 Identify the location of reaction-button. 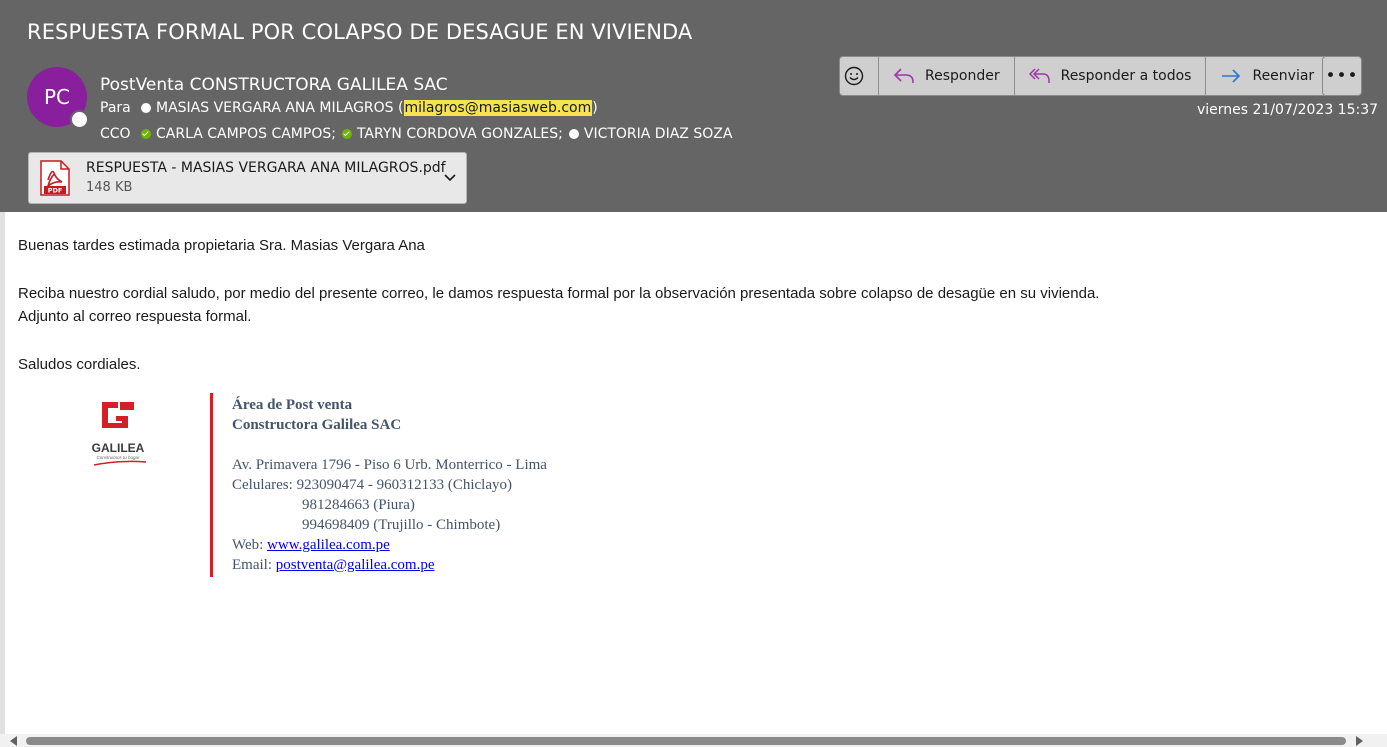
(859, 76).